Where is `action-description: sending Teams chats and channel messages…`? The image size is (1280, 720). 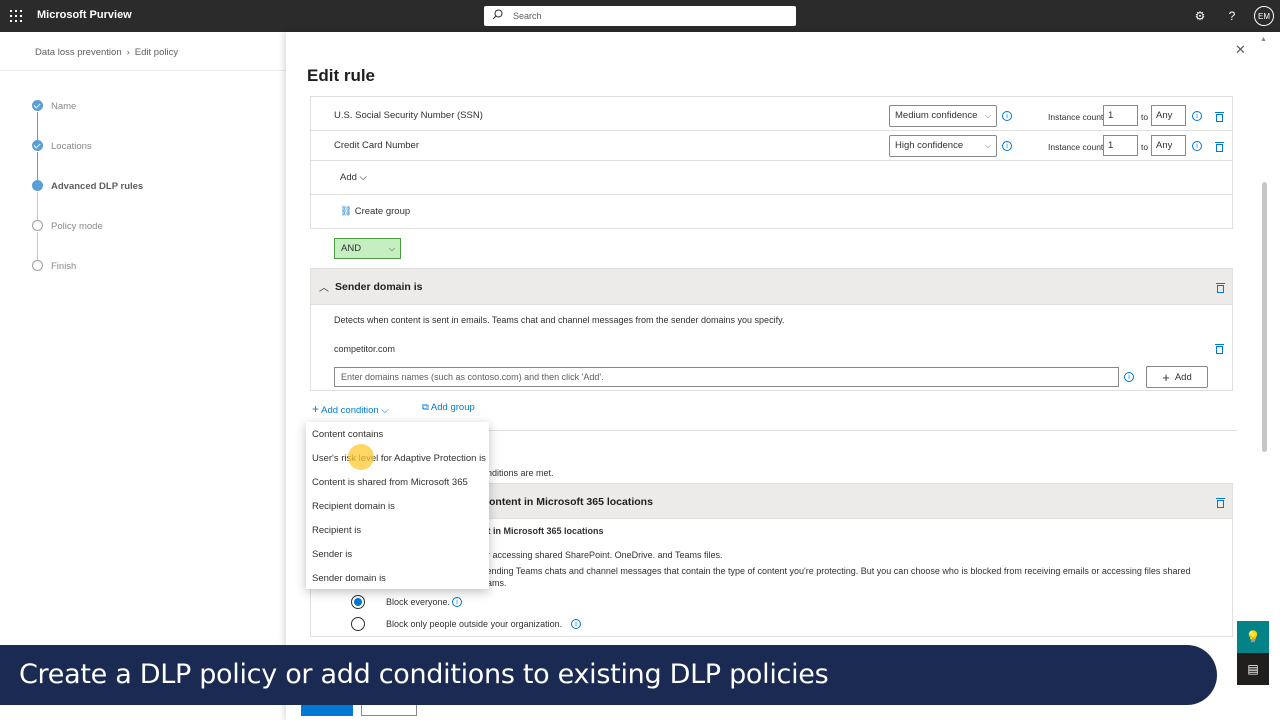
action-description: sending Teams chats and channel messages… is located at coordinates (836, 571).